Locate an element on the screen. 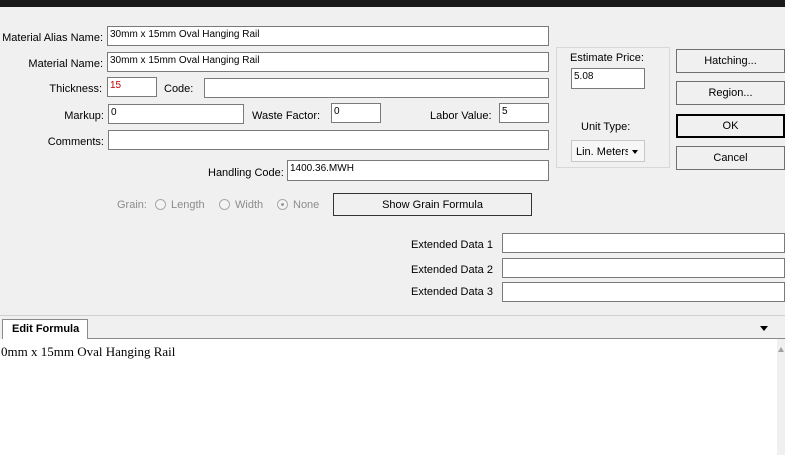  thickness-label: Thickness: is located at coordinates (75, 89).